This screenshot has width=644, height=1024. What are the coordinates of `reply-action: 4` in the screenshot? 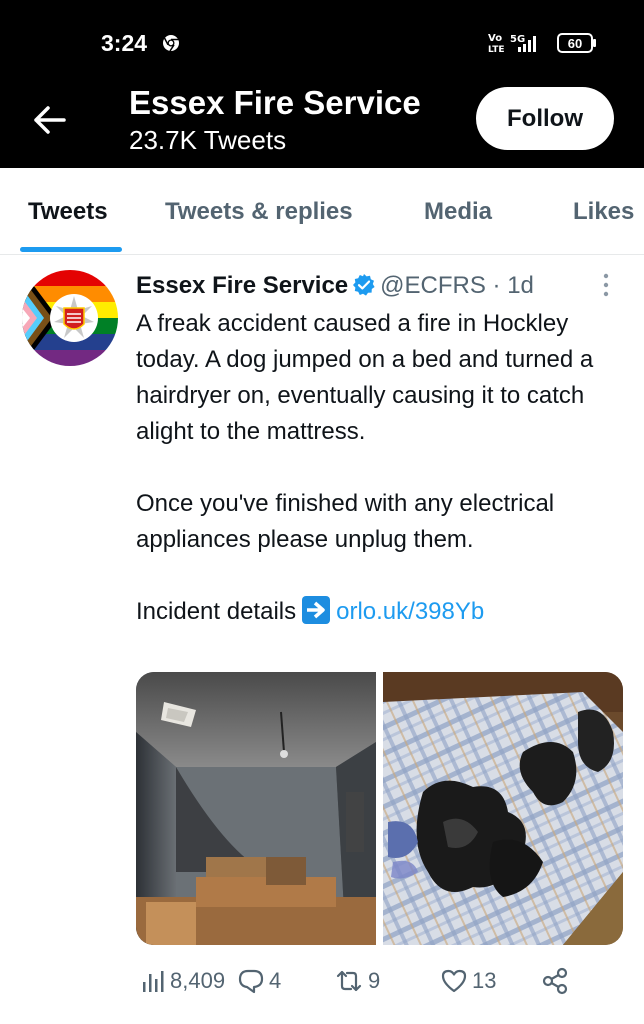 It's located at (259, 981).